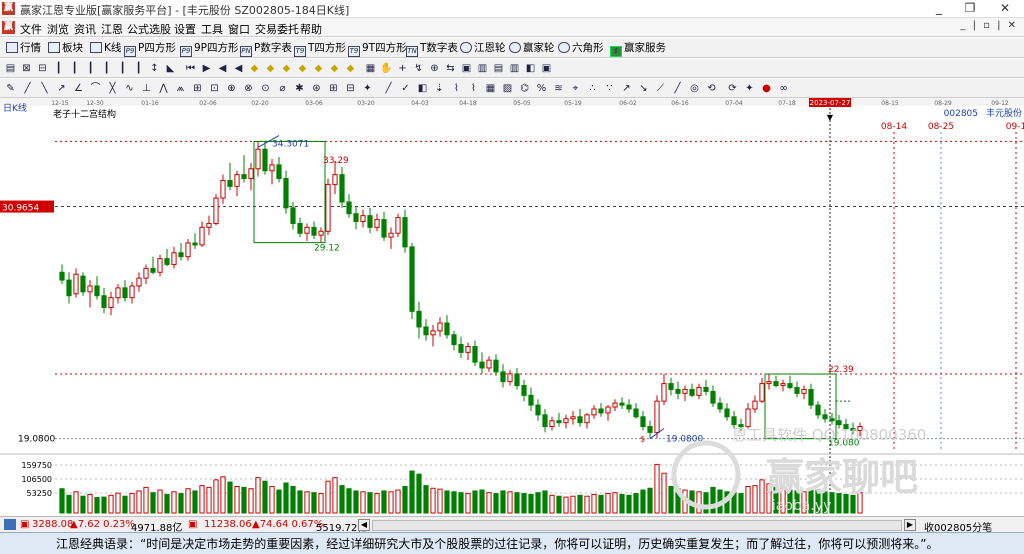 This screenshot has height=554, width=1024. What do you see at coordinates (473, 88) in the screenshot?
I see `tool3-icon-27: ⌇` at bounding box center [473, 88].